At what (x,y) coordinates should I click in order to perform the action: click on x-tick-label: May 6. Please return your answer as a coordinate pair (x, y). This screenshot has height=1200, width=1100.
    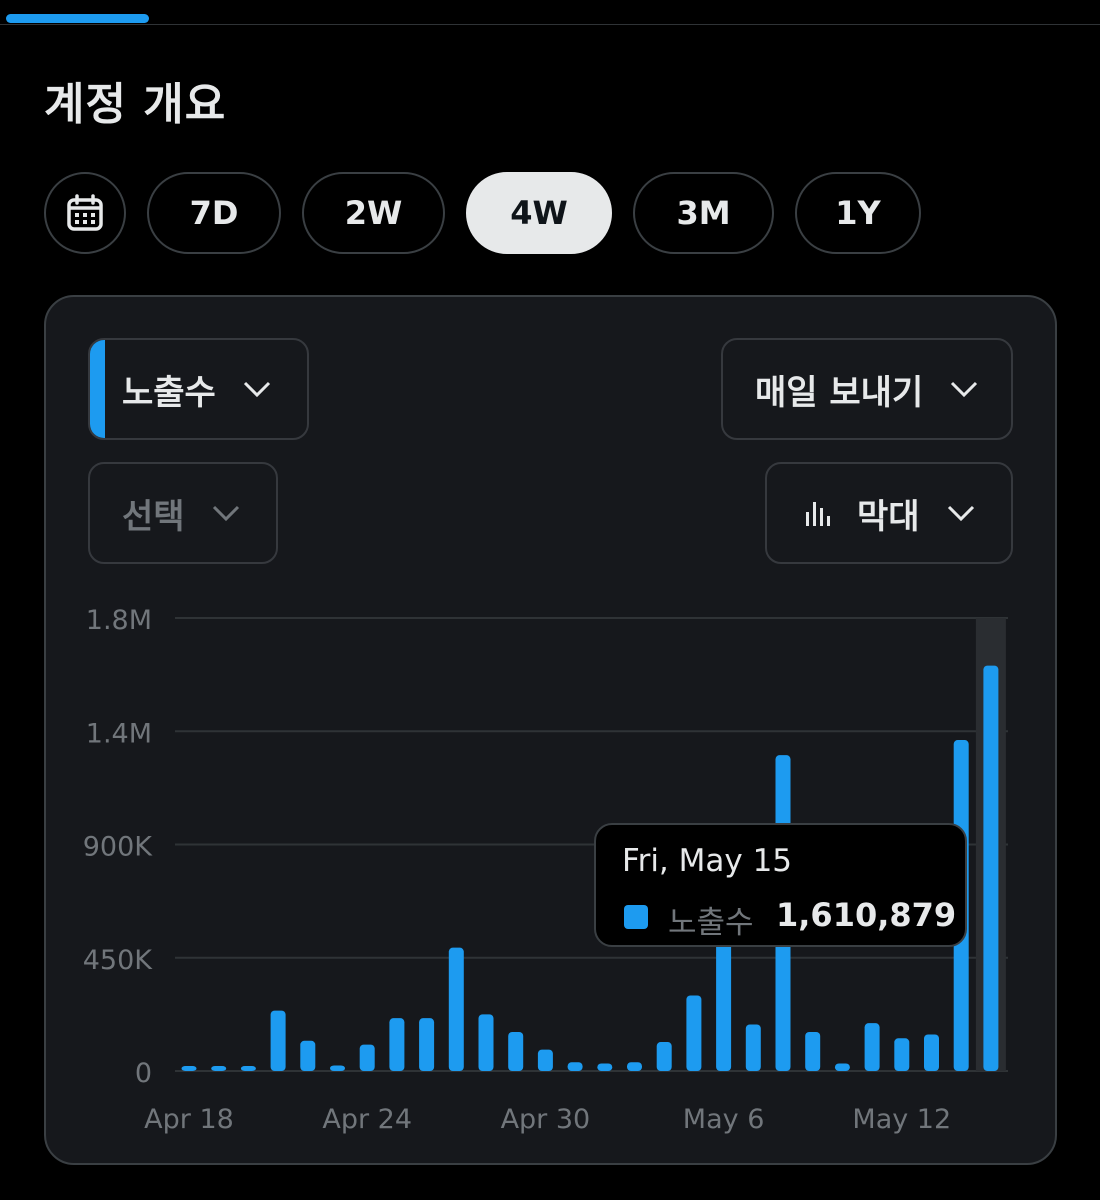
    Looking at the image, I should click on (724, 1119).